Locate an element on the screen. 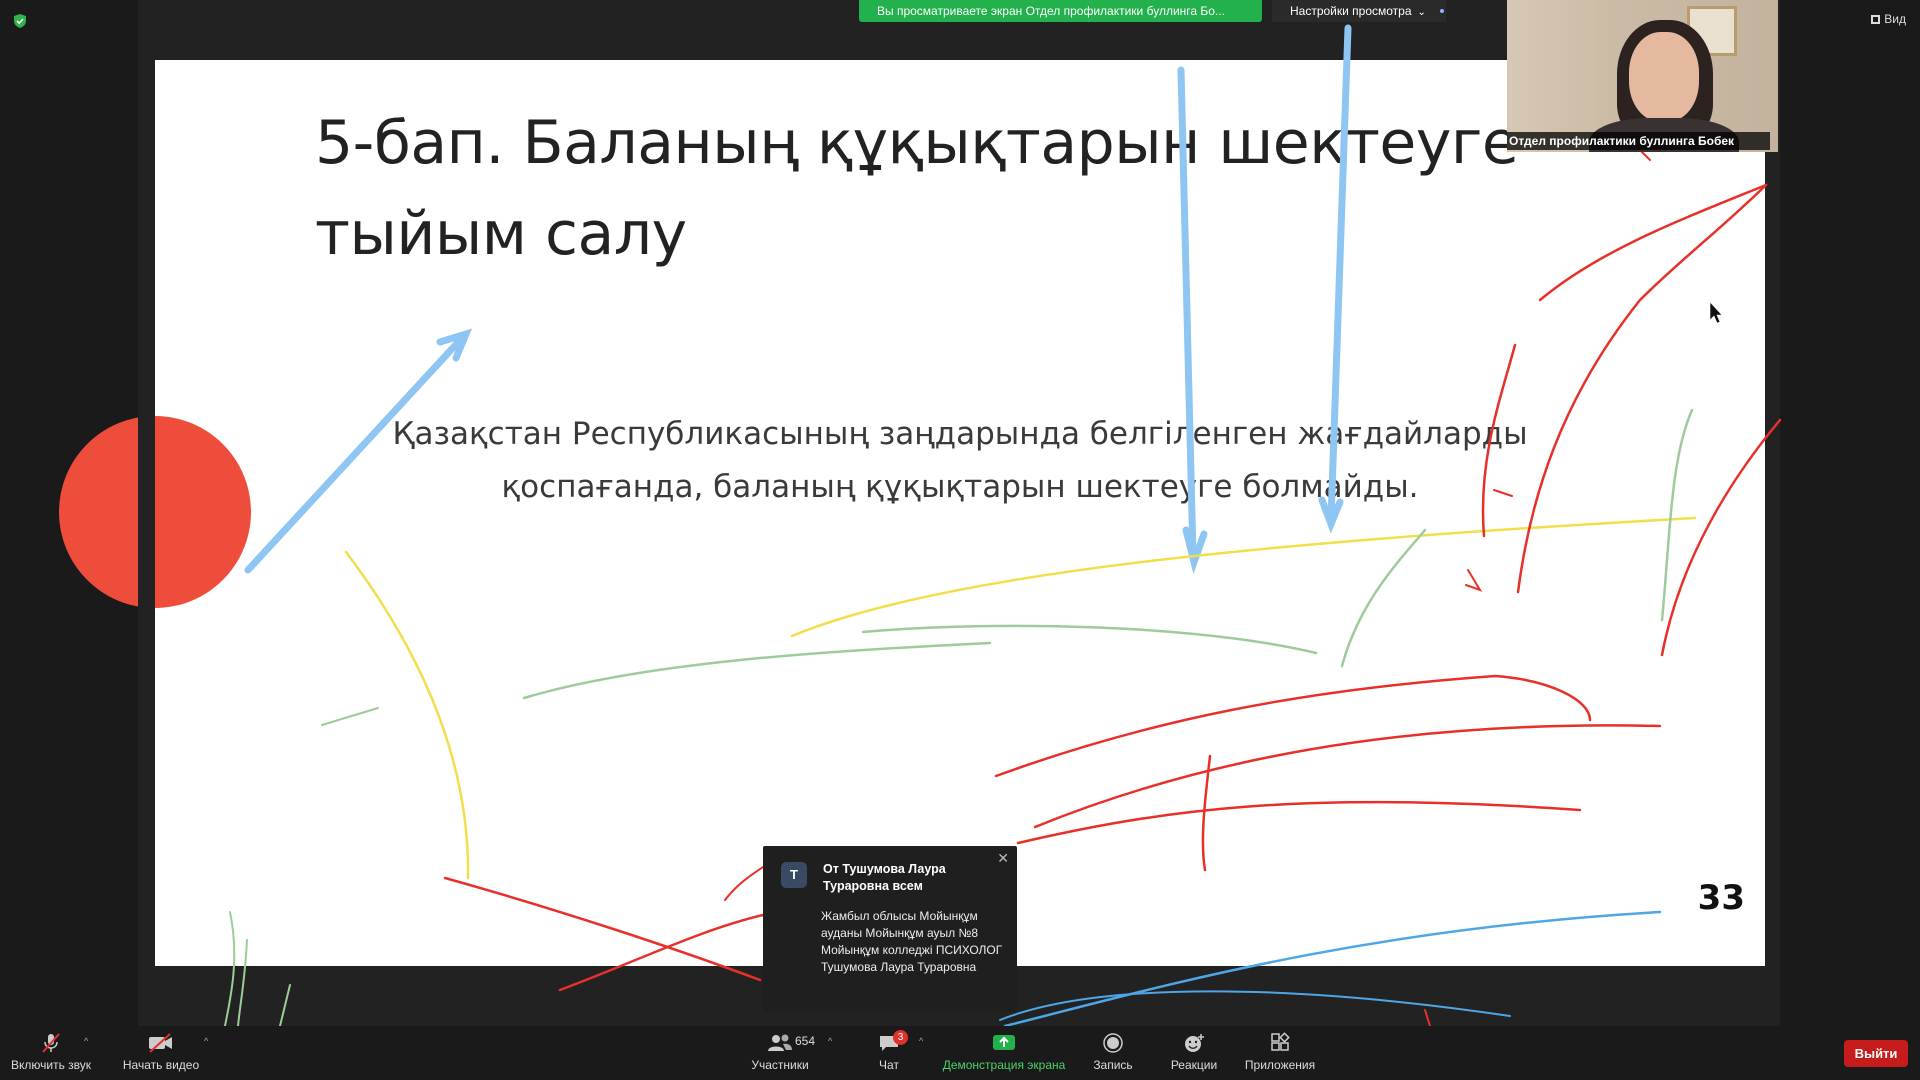 This screenshot has height=1080, width=1920. participant-face is located at coordinates (1664, 77).